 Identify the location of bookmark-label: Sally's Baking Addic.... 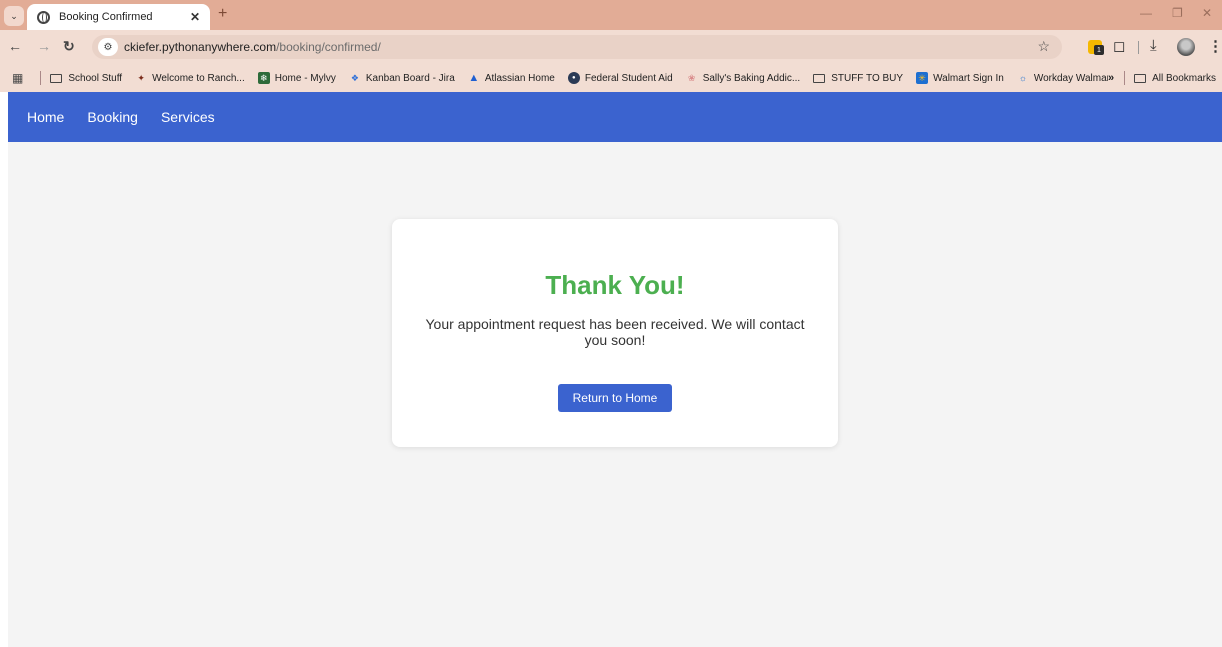
(751, 78).